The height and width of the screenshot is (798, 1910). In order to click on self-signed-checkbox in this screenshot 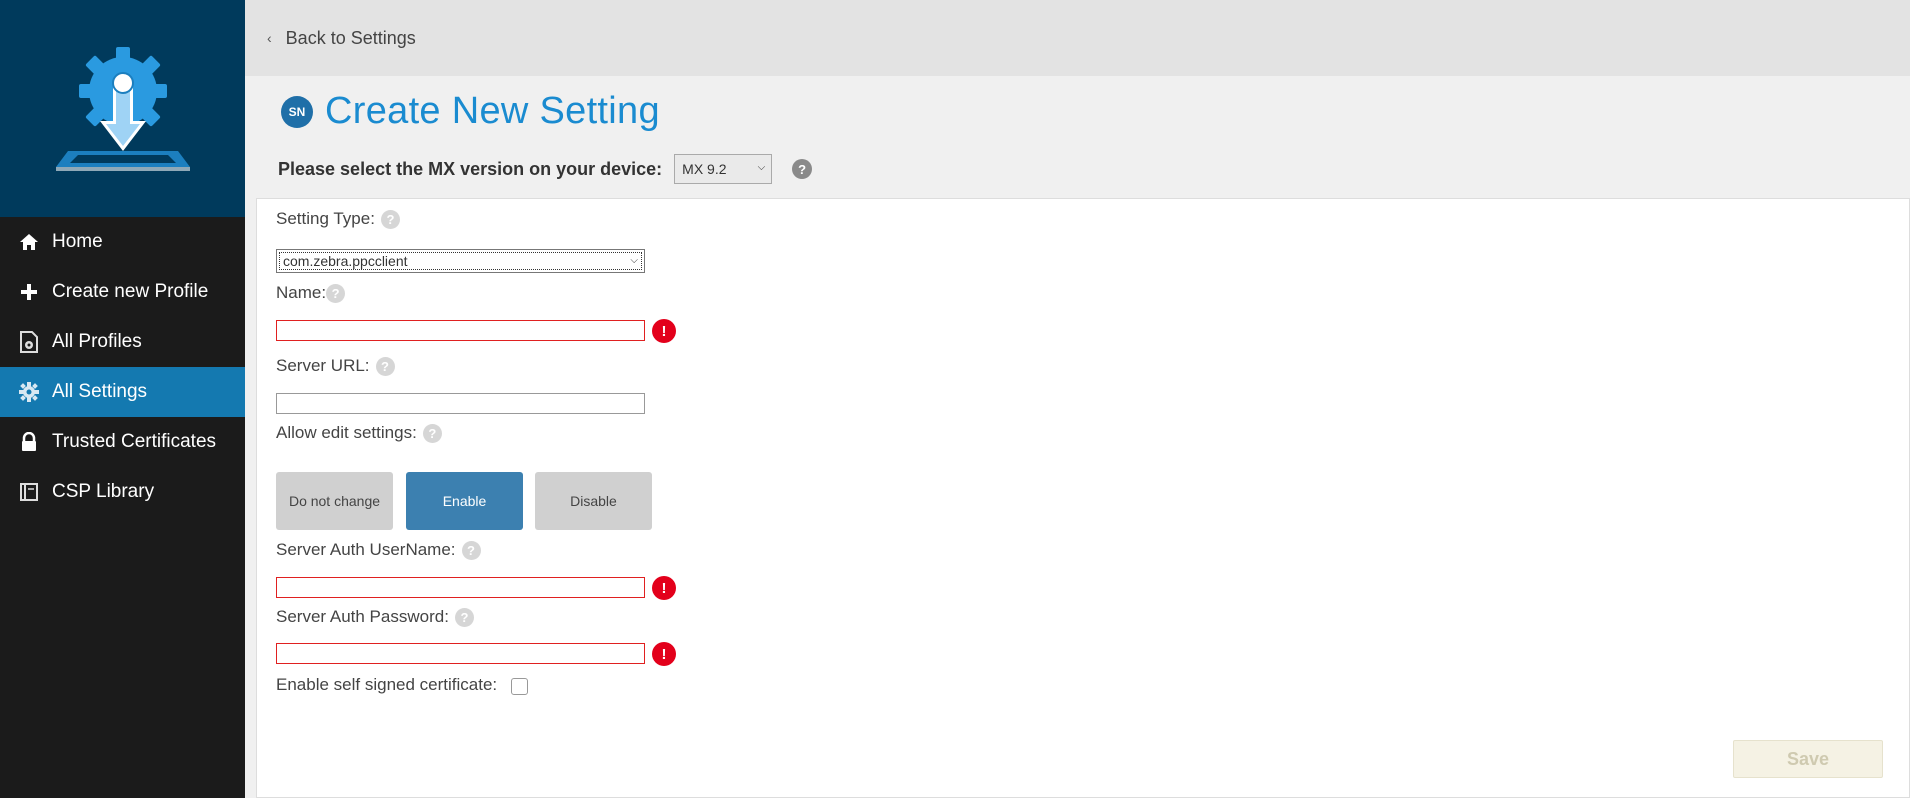, I will do `click(519, 686)`.